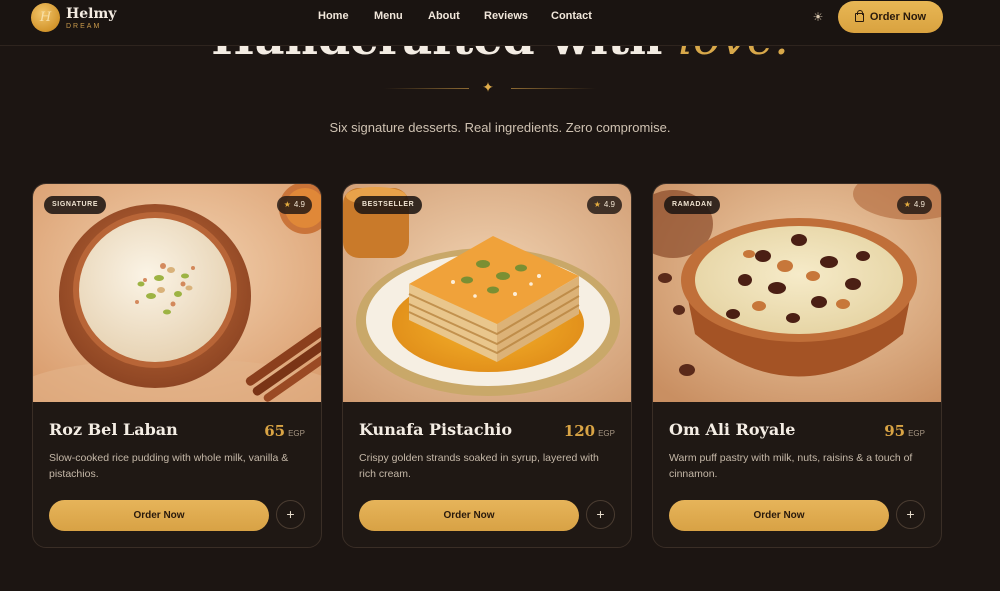 This screenshot has width=1000, height=591. I want to click on order-now-button: Order Now, so click(890, 17).